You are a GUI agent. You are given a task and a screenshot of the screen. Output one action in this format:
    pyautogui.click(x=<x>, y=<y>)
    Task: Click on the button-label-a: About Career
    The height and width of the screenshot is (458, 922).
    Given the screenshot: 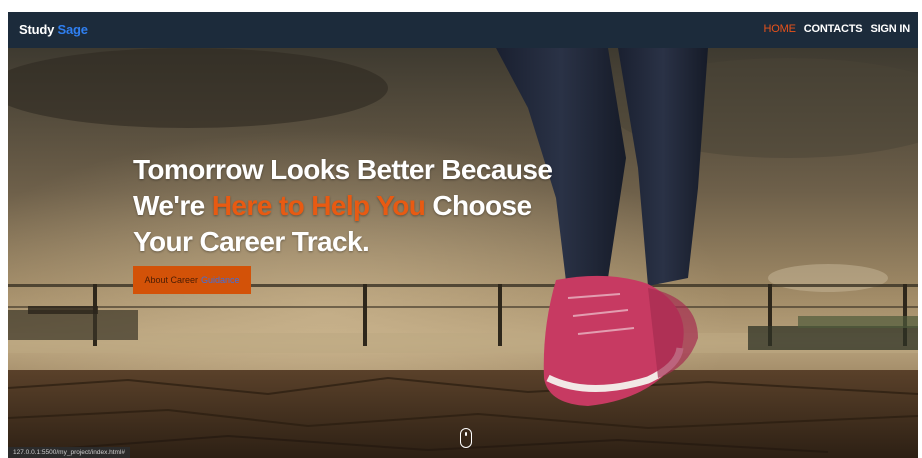 What is the action you would take?
    pyautogui.click(x=171, y=280)
    